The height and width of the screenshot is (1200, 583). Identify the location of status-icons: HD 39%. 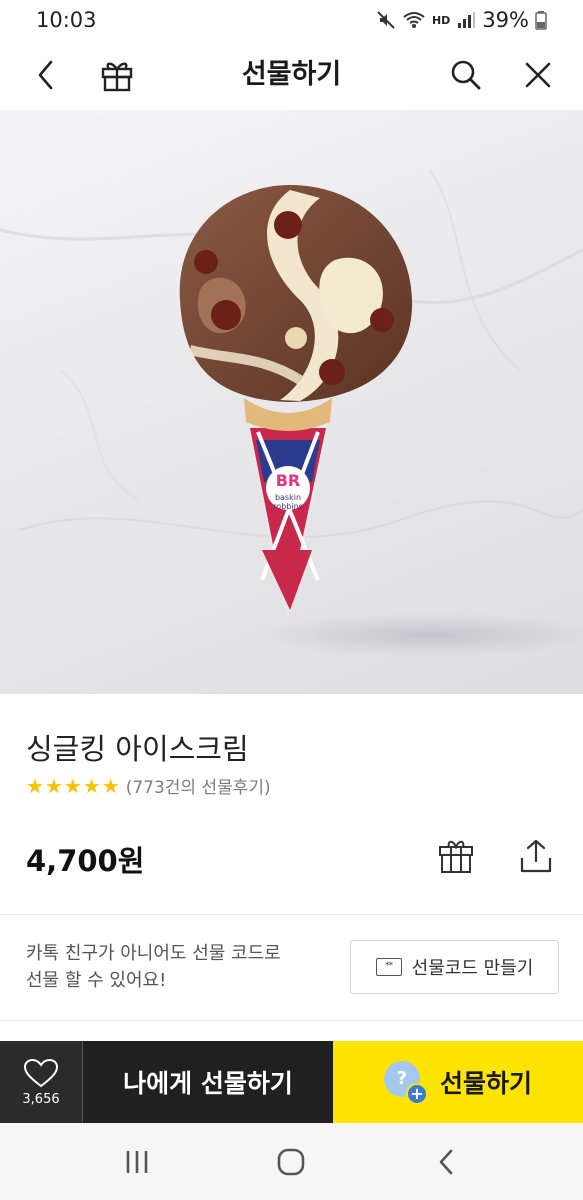
(461, 20).